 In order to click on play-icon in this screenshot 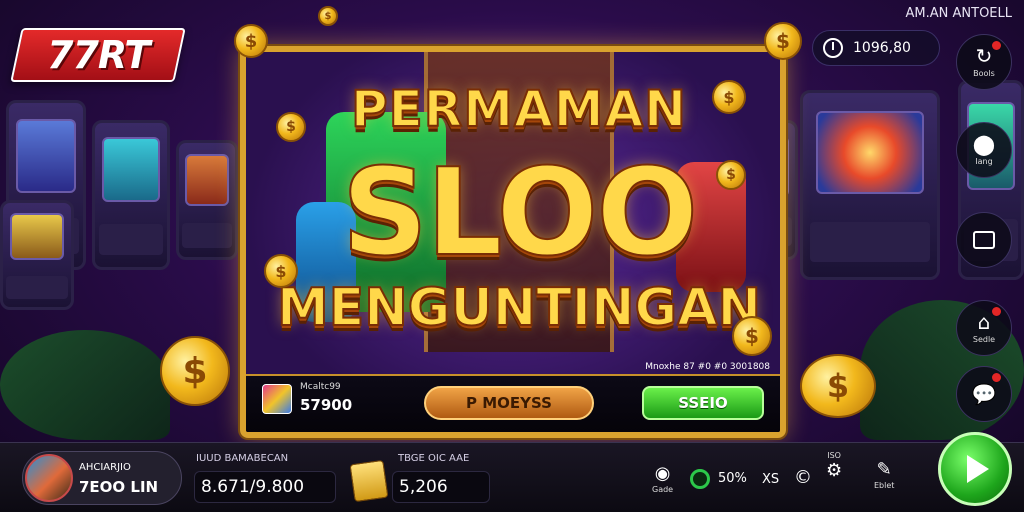, I will do `click(978, 469)`.